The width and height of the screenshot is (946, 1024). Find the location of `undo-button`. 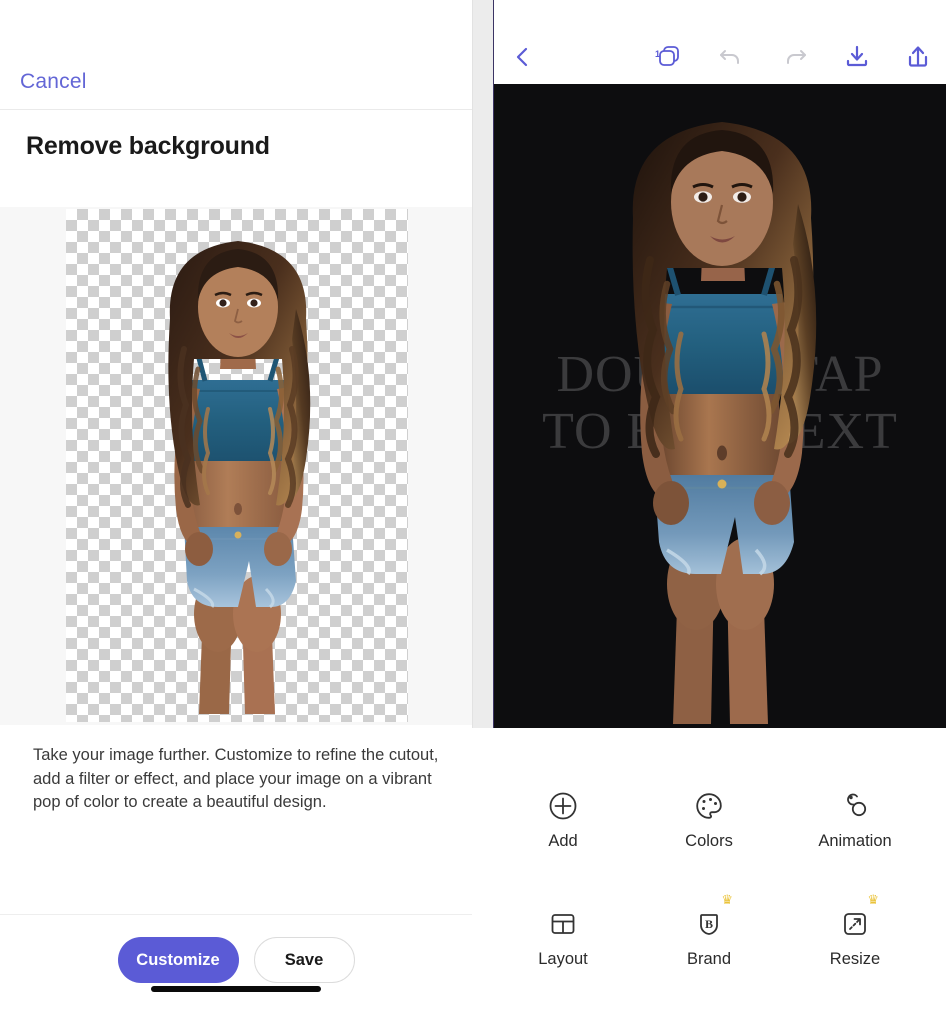

undo-button is located at coordinates (730, 57).